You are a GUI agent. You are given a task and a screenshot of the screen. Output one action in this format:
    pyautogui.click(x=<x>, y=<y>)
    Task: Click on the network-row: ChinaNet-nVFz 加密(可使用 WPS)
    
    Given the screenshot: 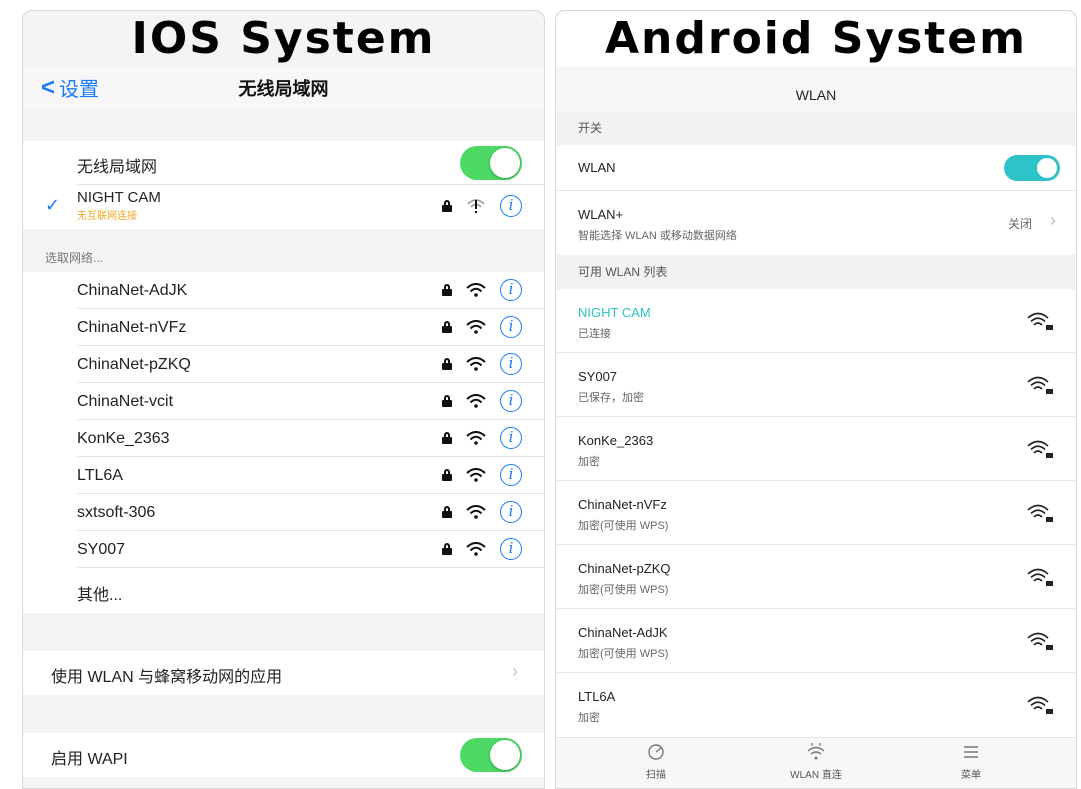 What is the action you would take?
    pyautogui.click(x=816, y=513)
    